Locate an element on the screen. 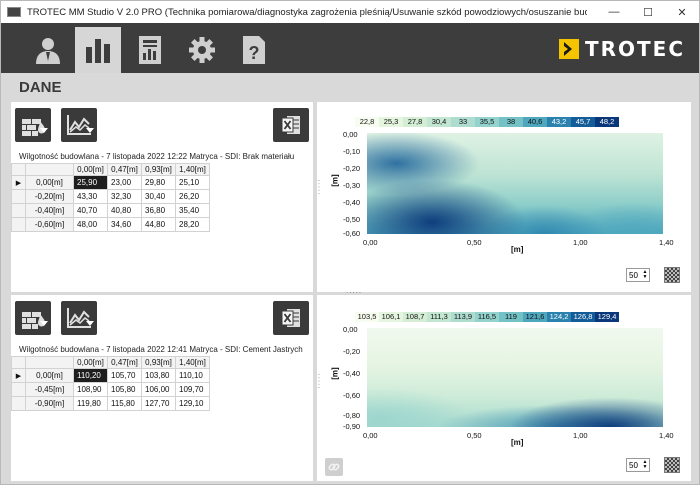 The image size is (700, 485). grid-header-row: 0,00[m] 0,47[m] 0,93[m] 1,40[m] is located at coordinates (110, 169).